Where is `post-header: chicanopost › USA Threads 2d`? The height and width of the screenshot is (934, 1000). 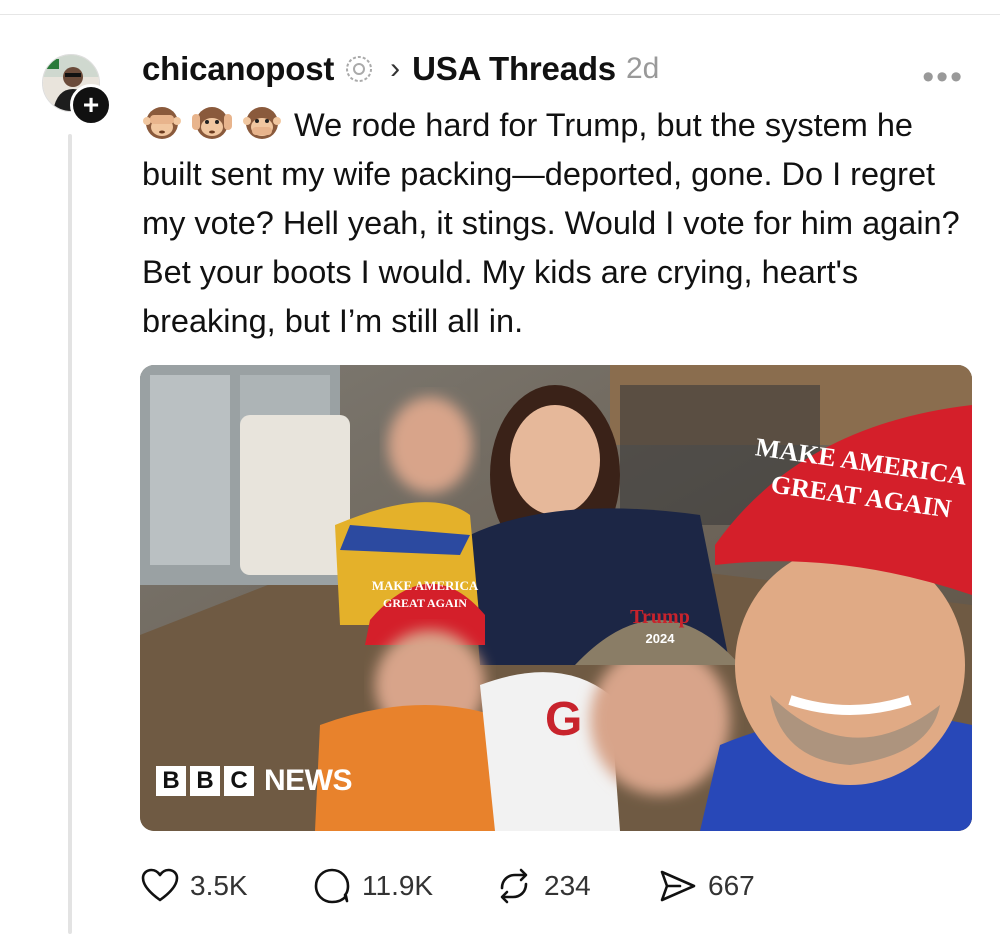 post-header: chicanopost › USA Threads 2d is located at coordinates (400, 69).